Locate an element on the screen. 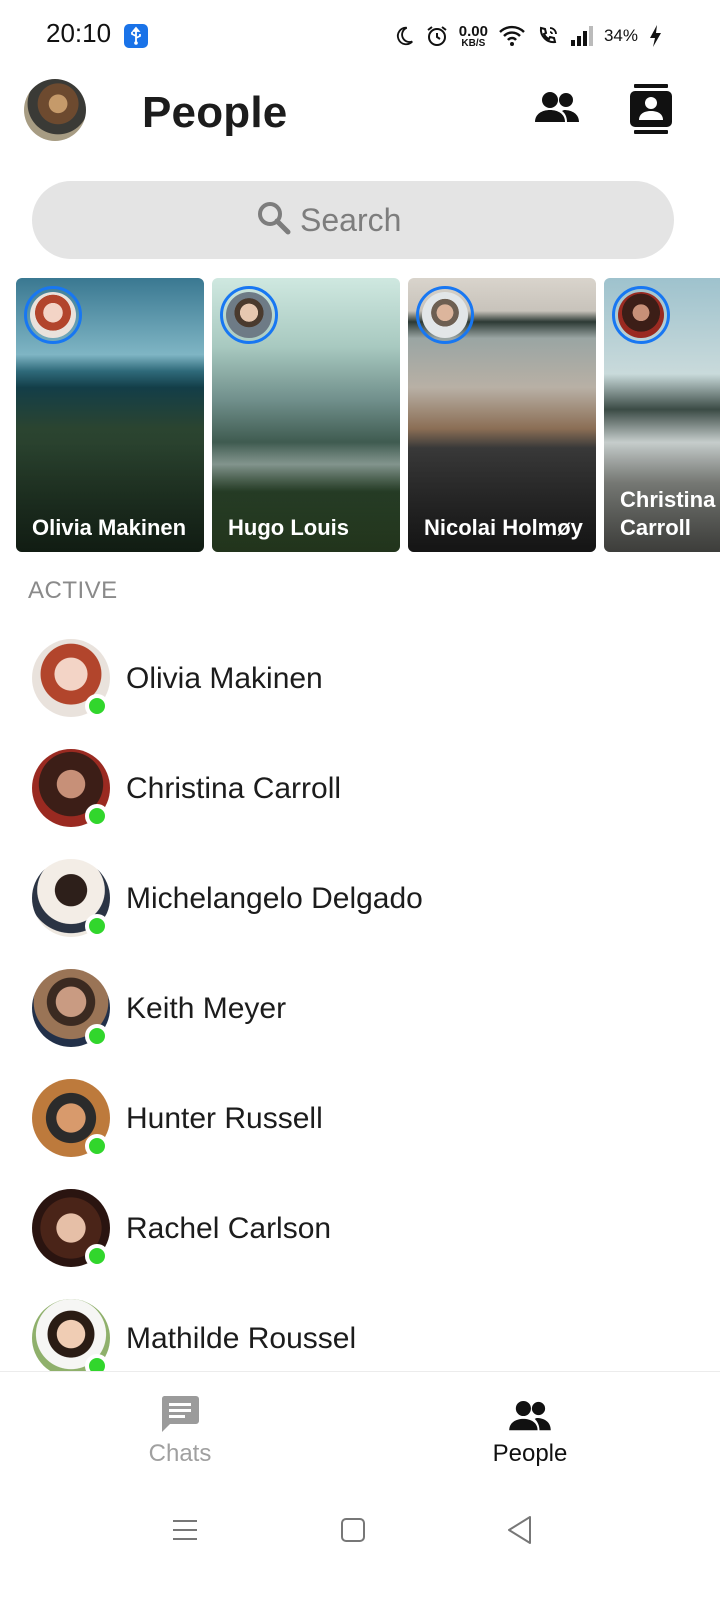 The width and height of the screenshot is (720, 1600). home-icon is located at coordinates (353, 1532).